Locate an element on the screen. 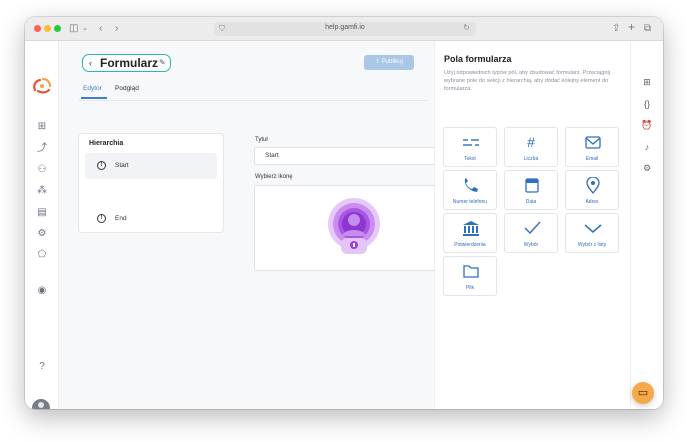  field-label: Data is located at coordinates (531, 202).